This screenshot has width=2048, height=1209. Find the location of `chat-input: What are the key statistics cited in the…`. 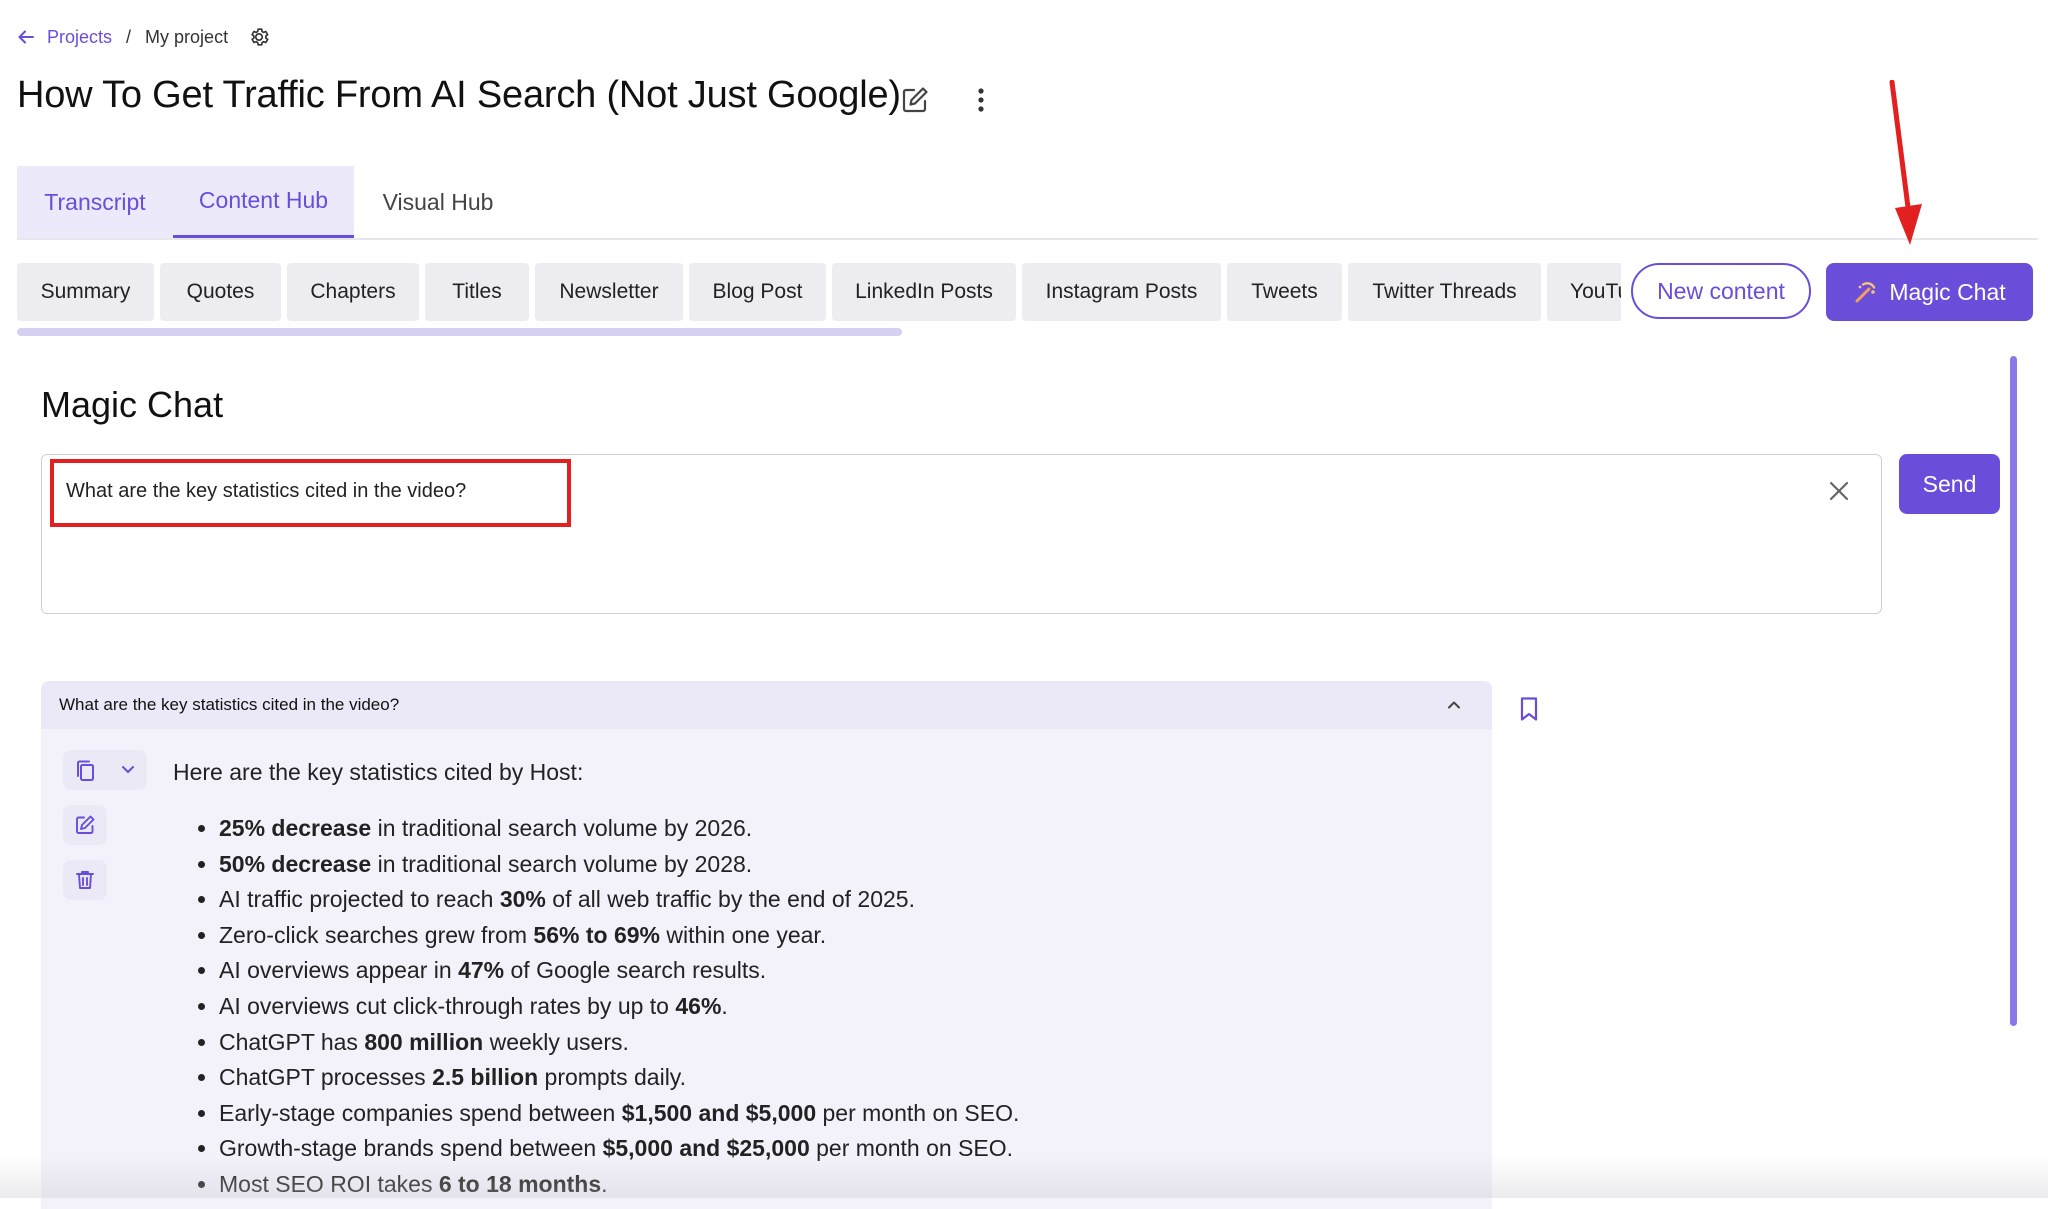

chat-input: What are the key statistics cited in the… is located at coordinates (961, 534).